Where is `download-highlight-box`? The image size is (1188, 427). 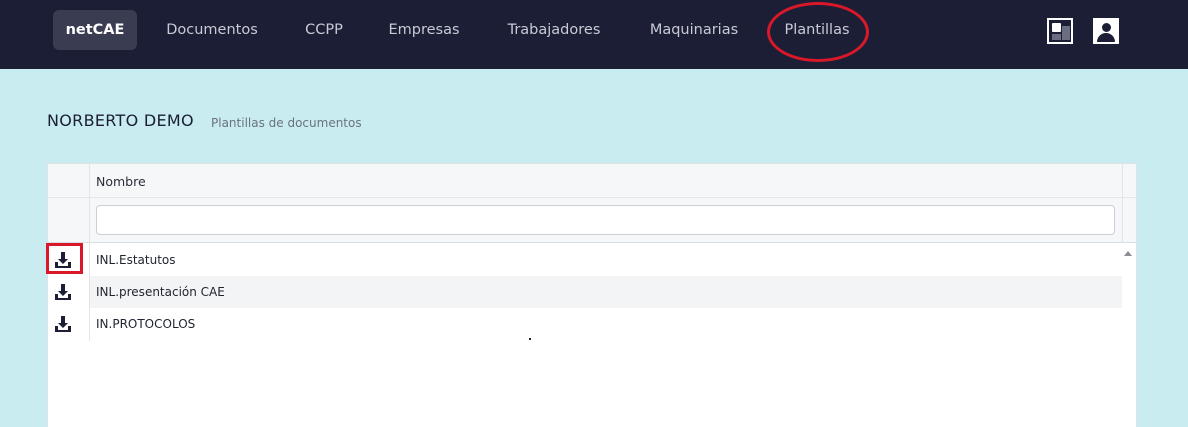 download-highlight-box is located at coordinates (64, 258).